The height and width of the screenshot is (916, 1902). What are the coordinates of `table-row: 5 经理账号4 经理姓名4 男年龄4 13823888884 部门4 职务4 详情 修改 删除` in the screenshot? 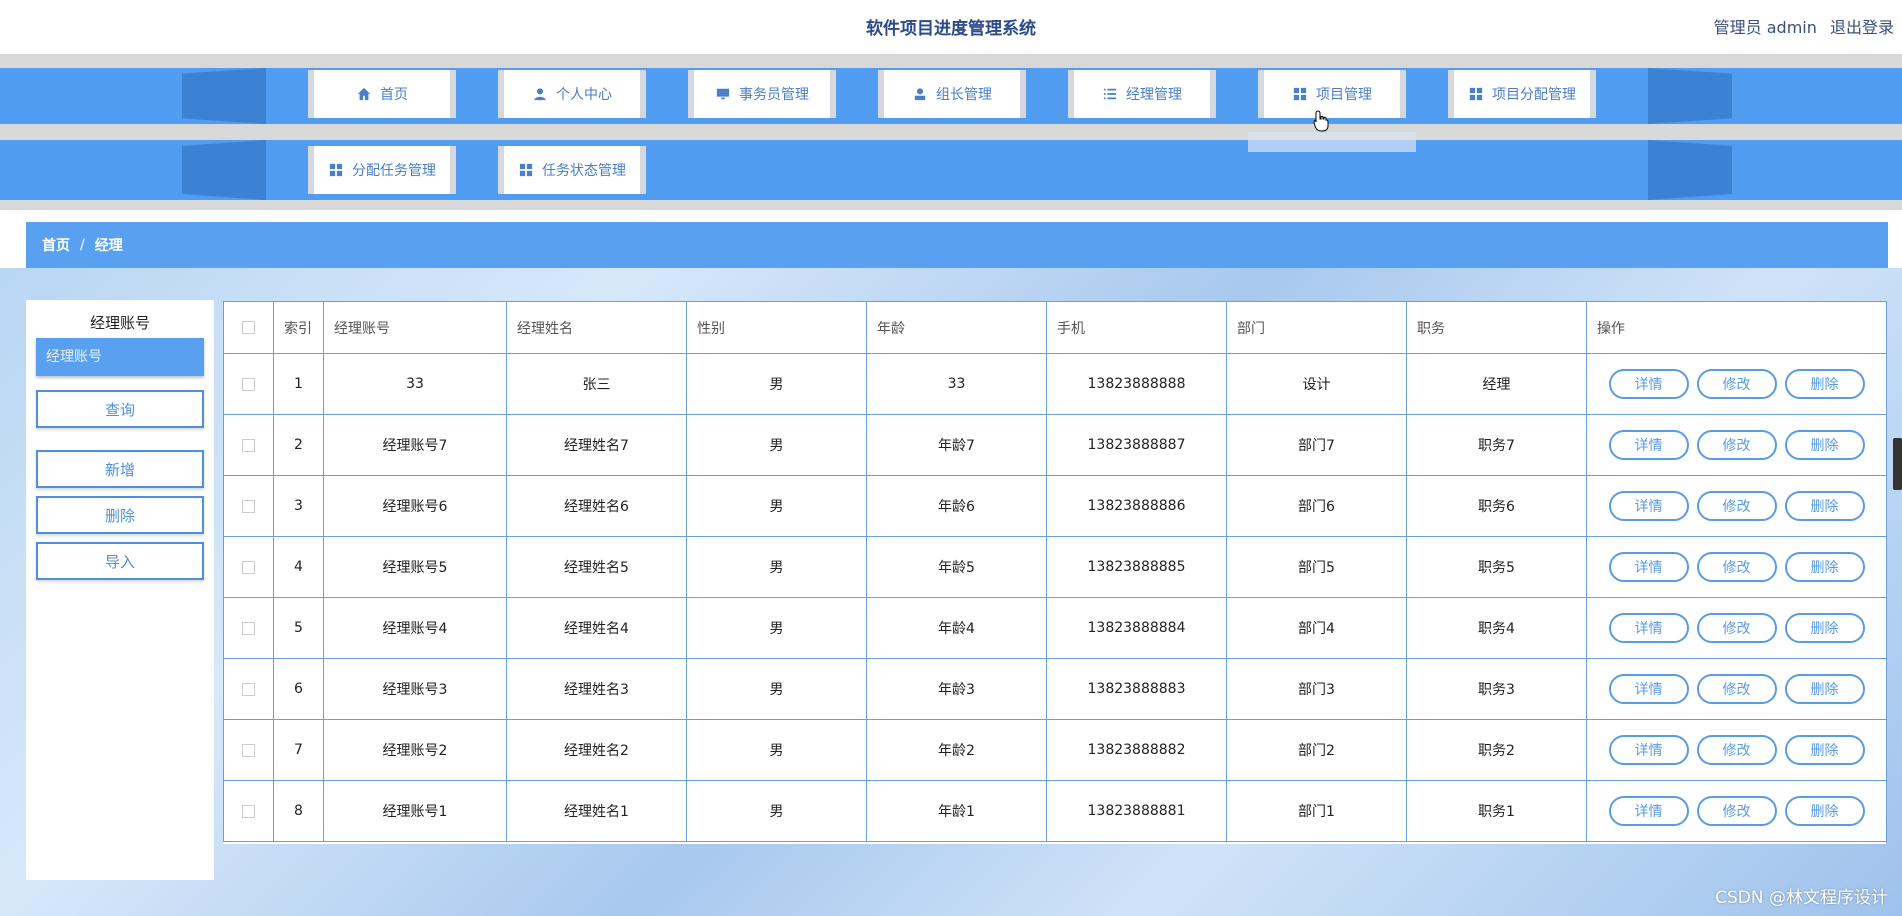 It's located at (1055, 628).